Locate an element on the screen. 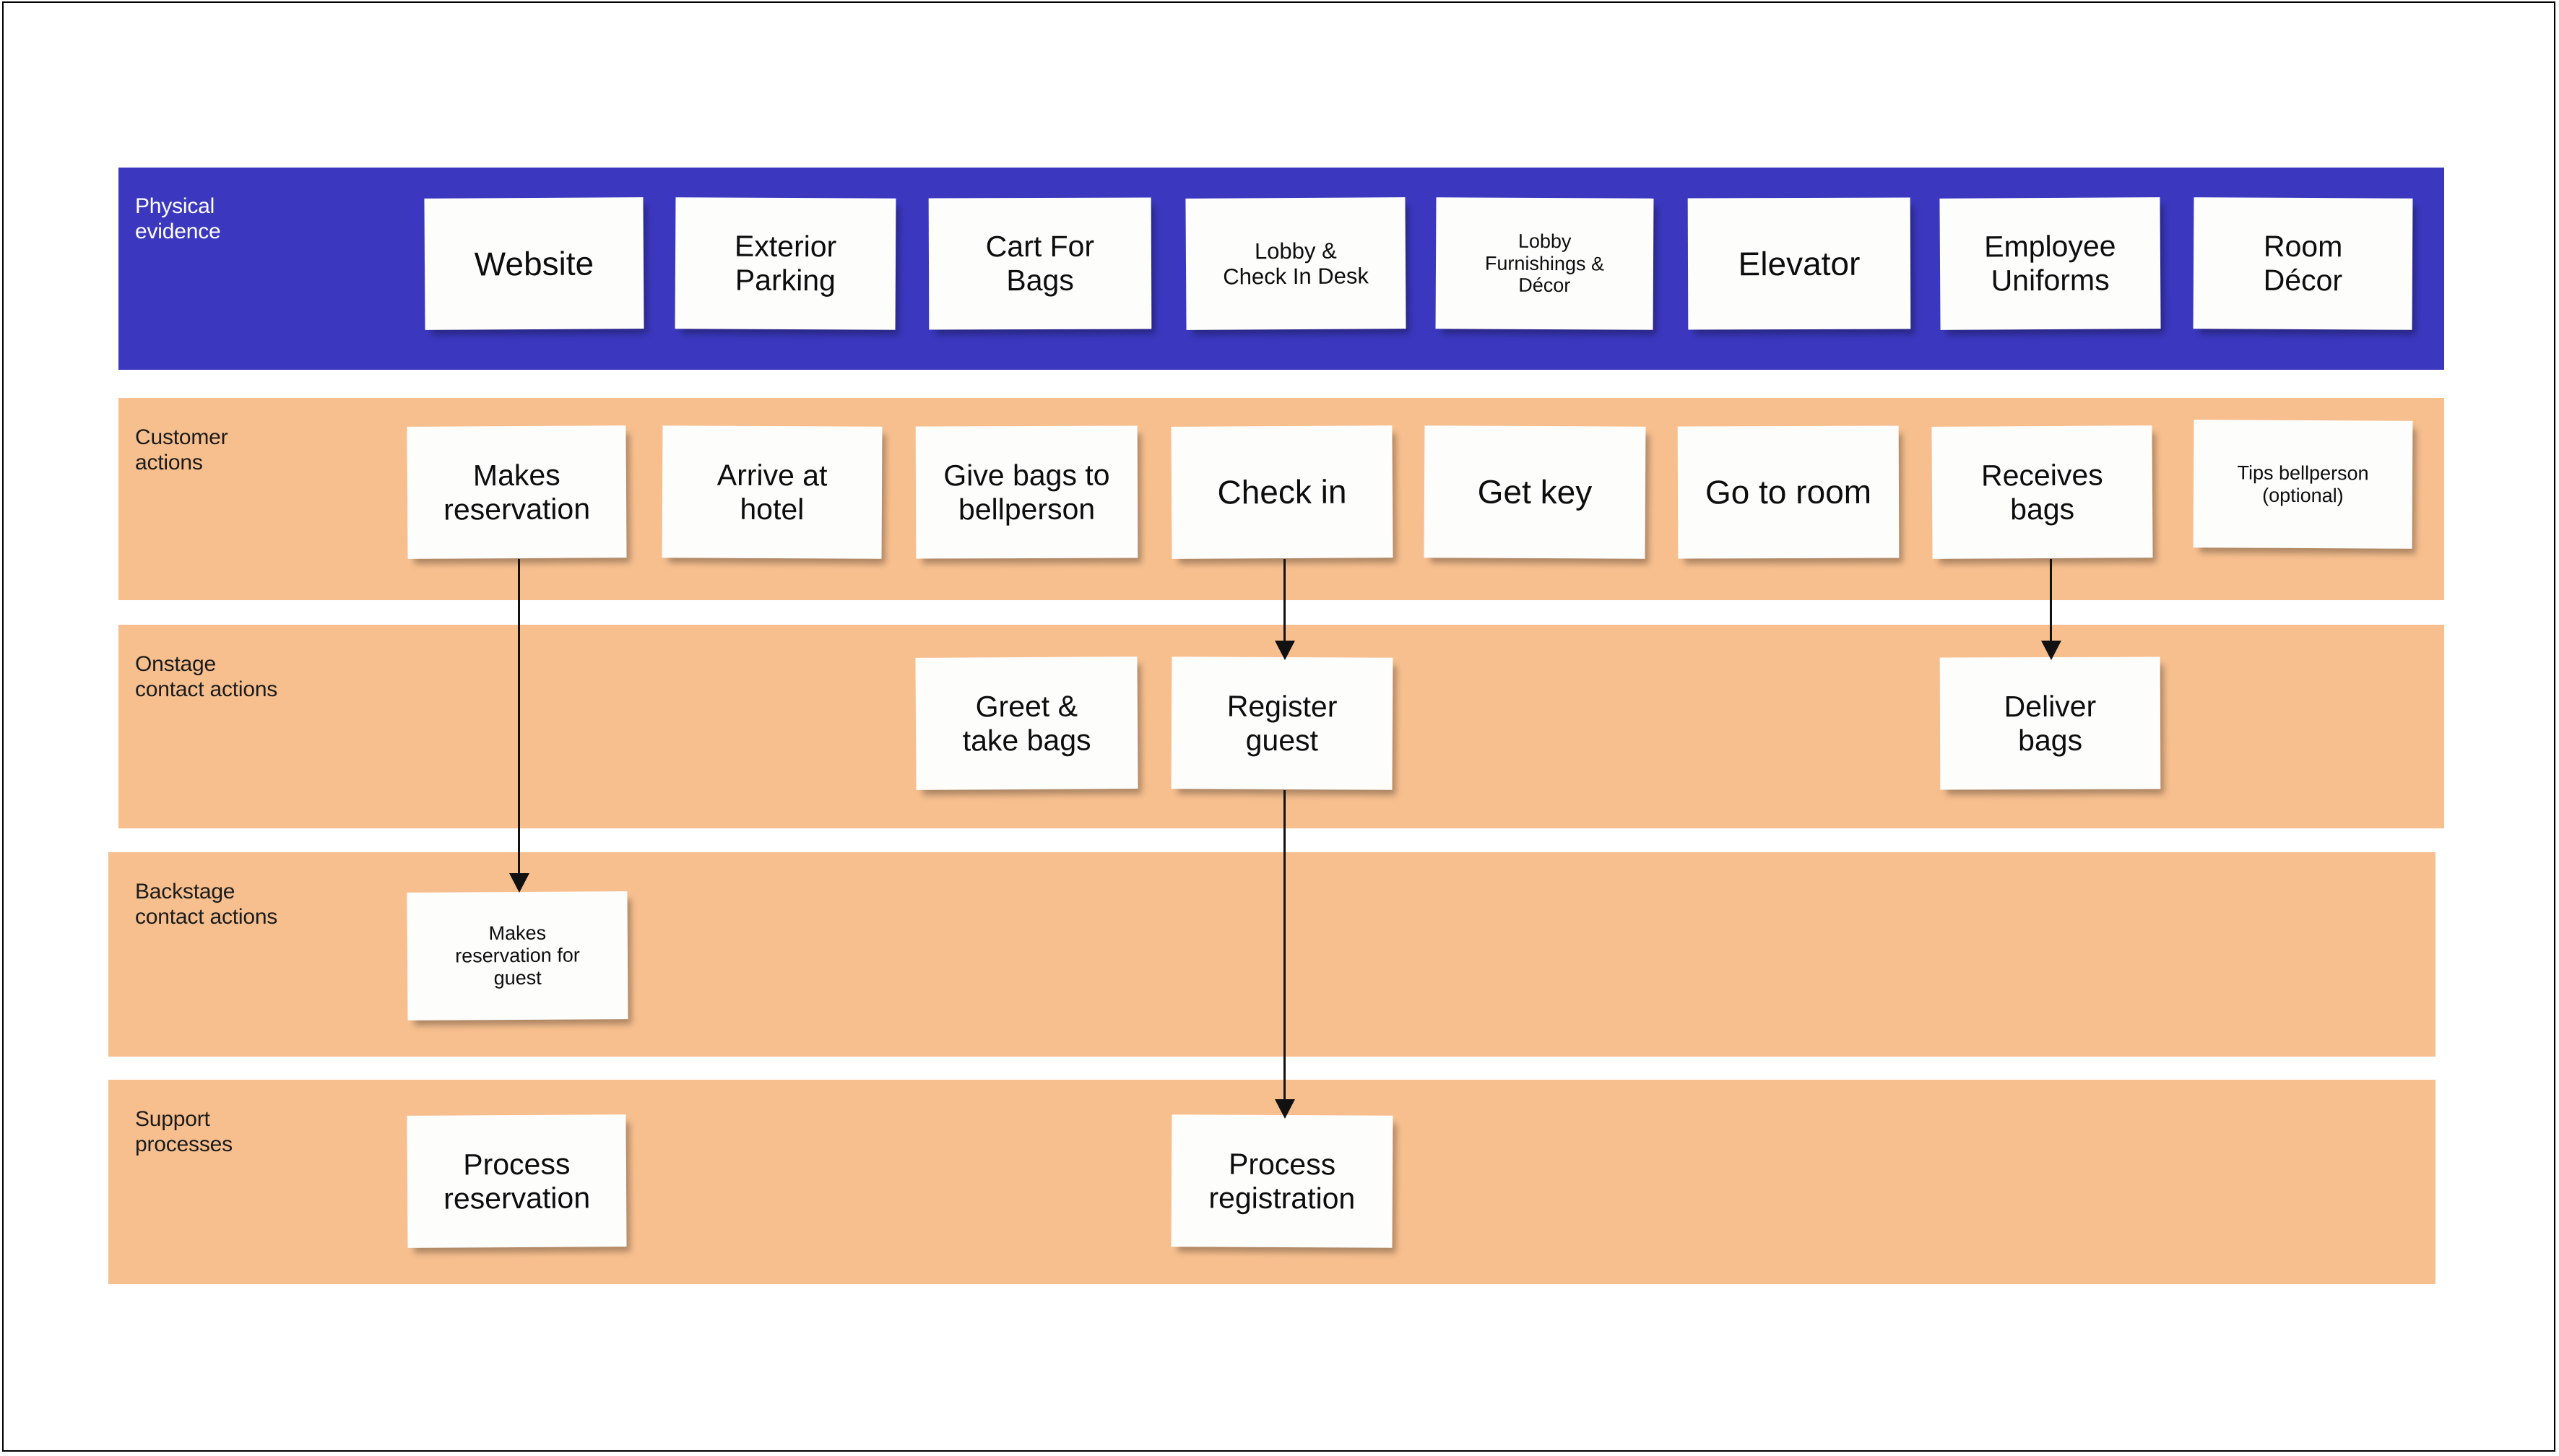  card-website: Website is located at coordinates (534, 263).